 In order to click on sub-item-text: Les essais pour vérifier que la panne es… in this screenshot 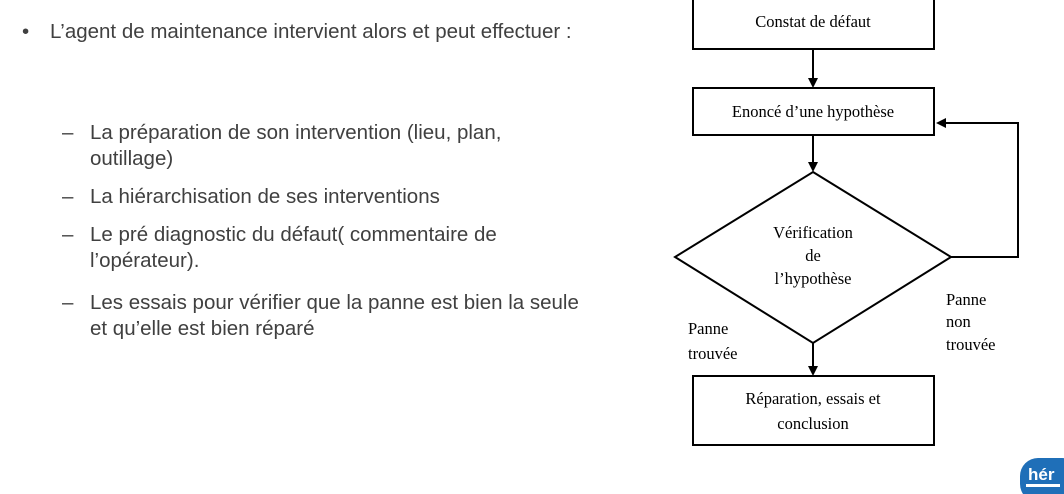, I will do `click(334, 315)`.